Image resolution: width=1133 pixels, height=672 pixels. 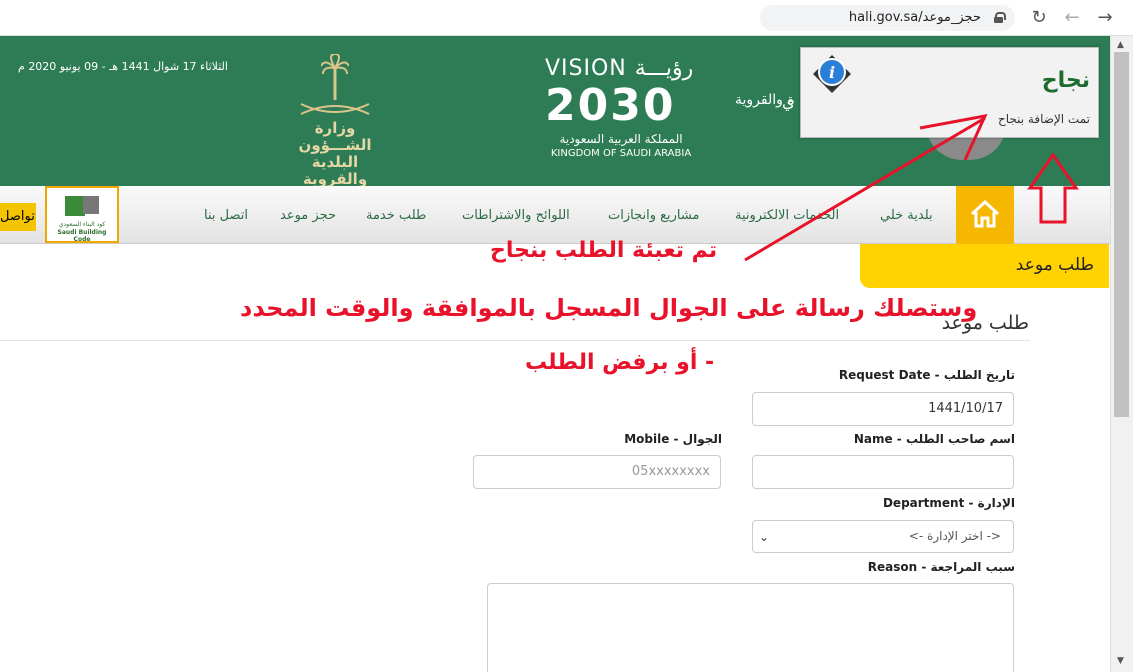 I want to click on swords-icon, so click(x=335, y=109).